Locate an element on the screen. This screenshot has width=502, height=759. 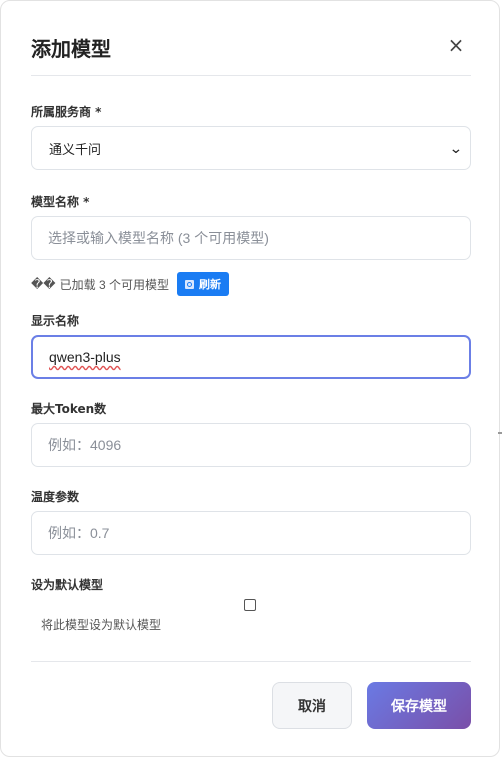
refresh-icon is located at coordinates (189, 284).